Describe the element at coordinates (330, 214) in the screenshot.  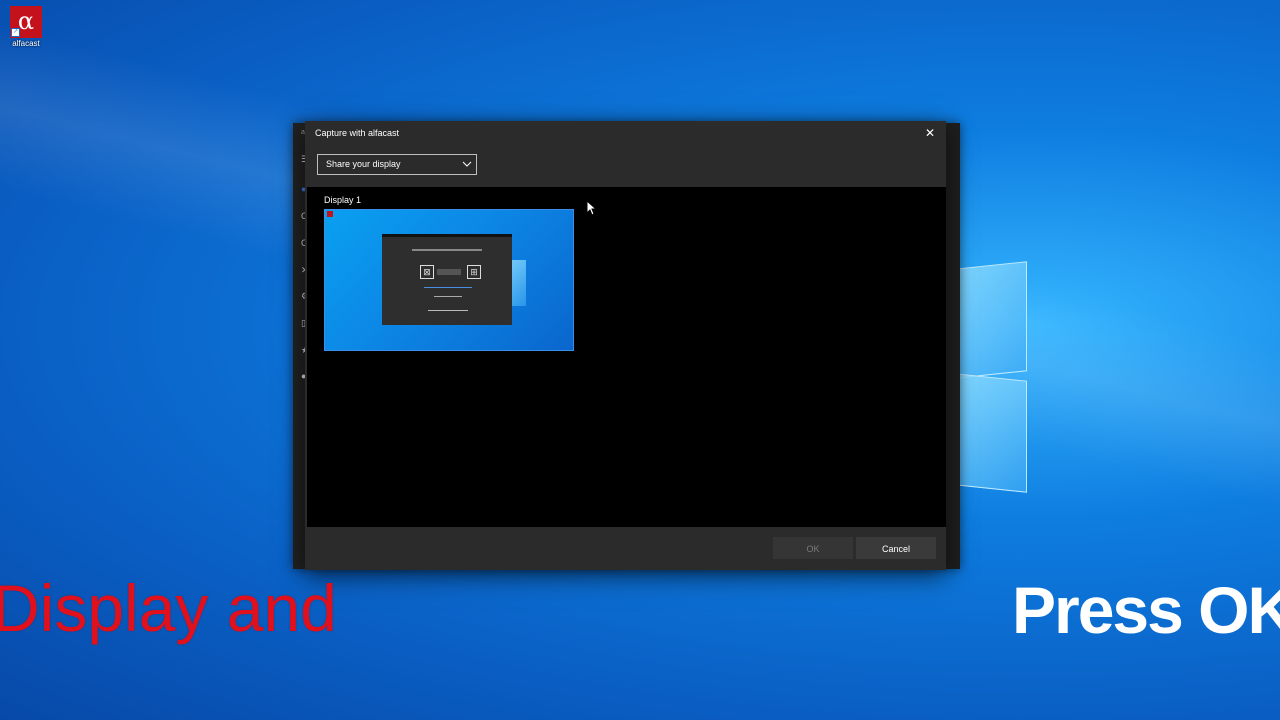
I see `thumbnail-alfacast-icon` at that location.